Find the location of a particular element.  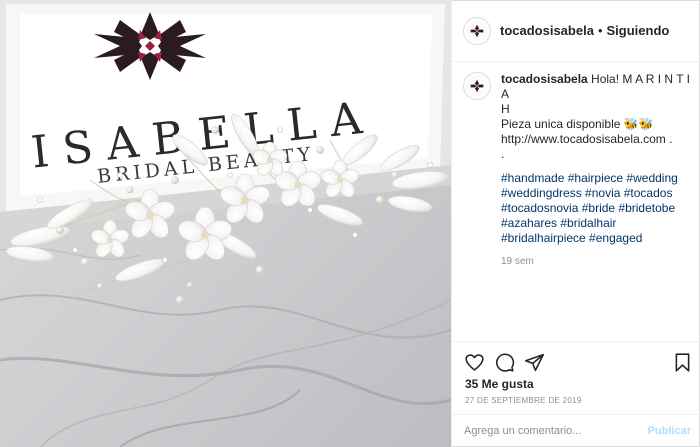

comment-icon is located at coordinates (504, 362).